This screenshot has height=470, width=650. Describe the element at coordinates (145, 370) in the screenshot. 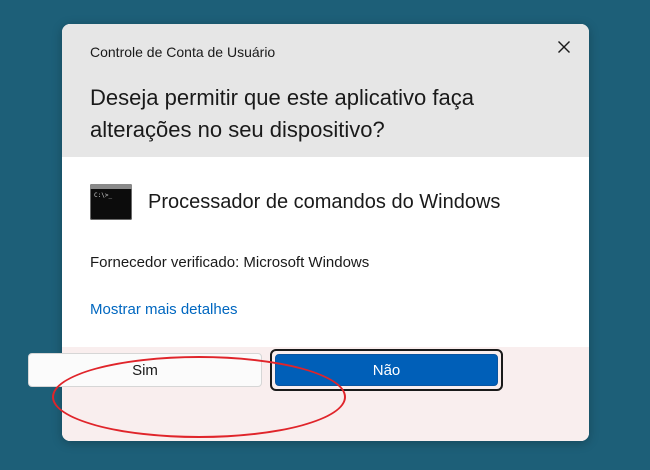

I see `yes-button: Sim` at that location.